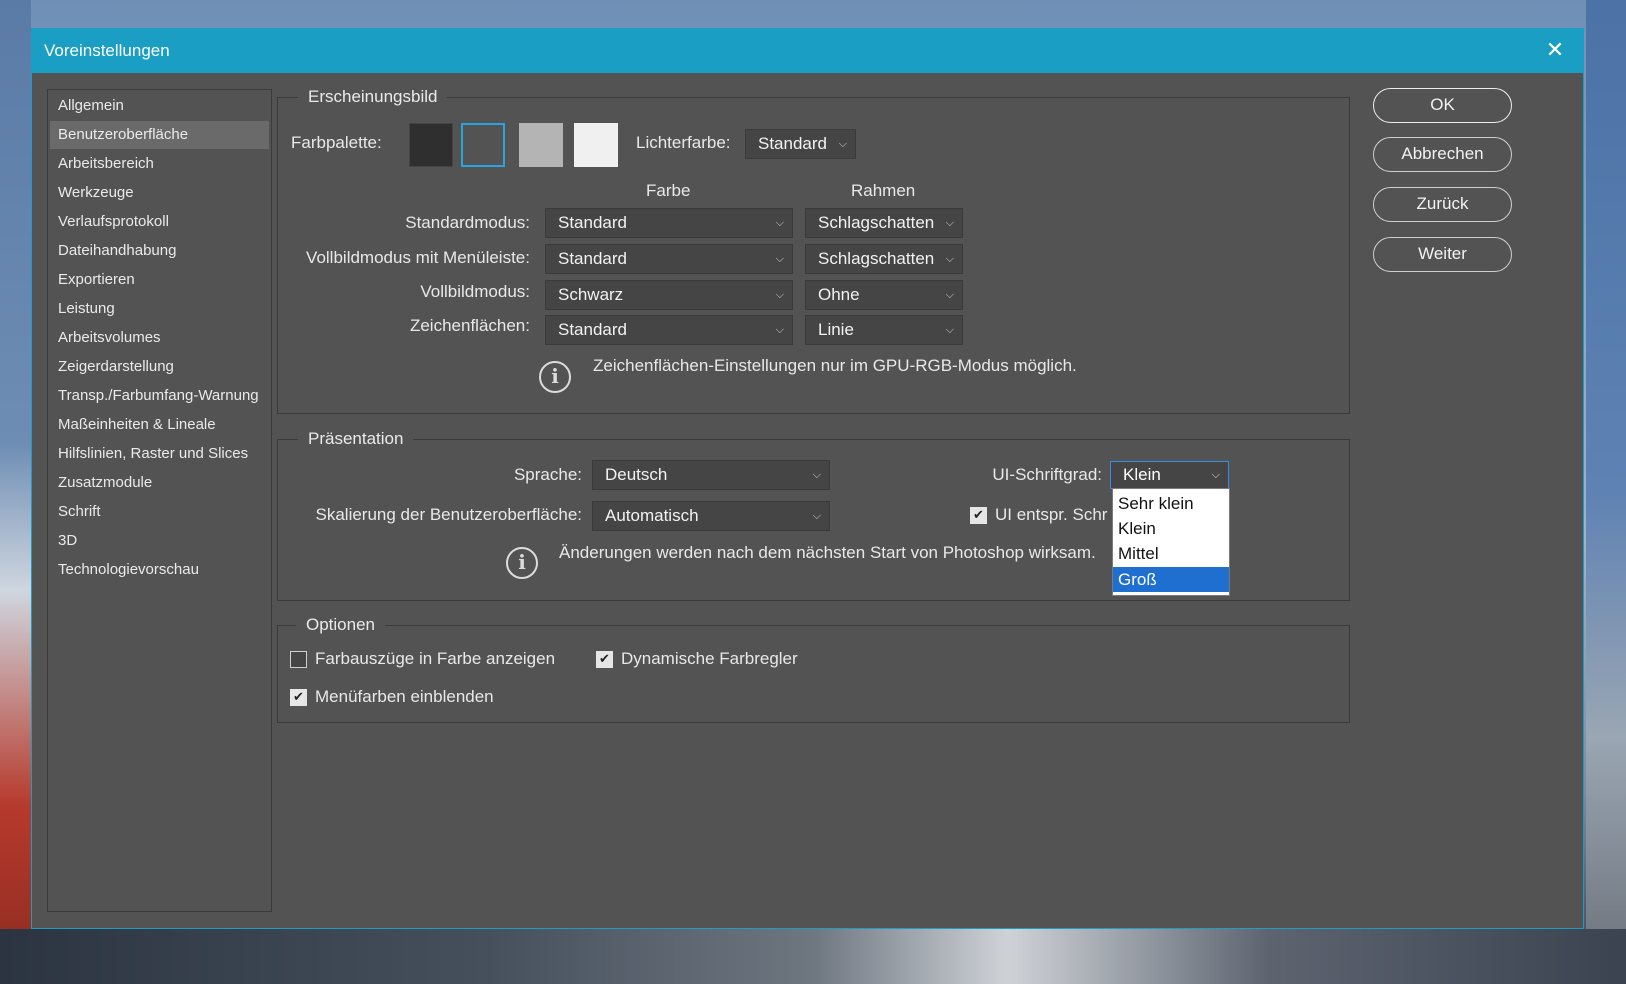 The width and height of the screenshot is (1626, 984). What do you see at coordinates (356, 439) in the screenshot?
I see `presentation-group-title: Präsentation` at bounding box center [356, 439].